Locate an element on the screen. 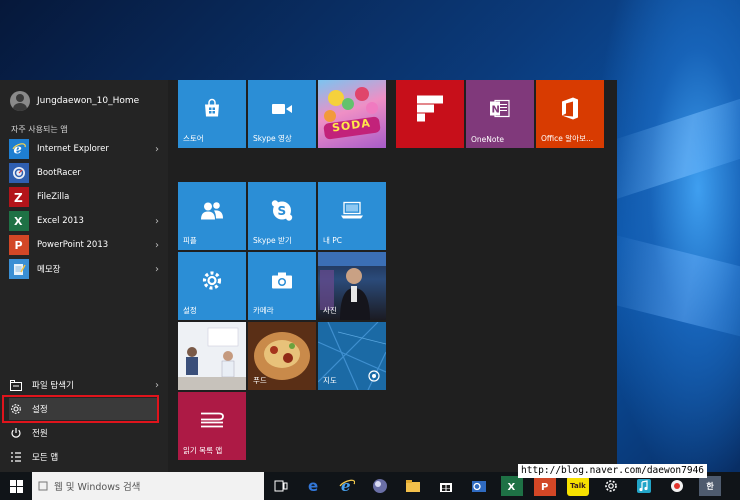 This screenshot has width=740, height=500. microphone-icon is located at coordinates (43, 486).